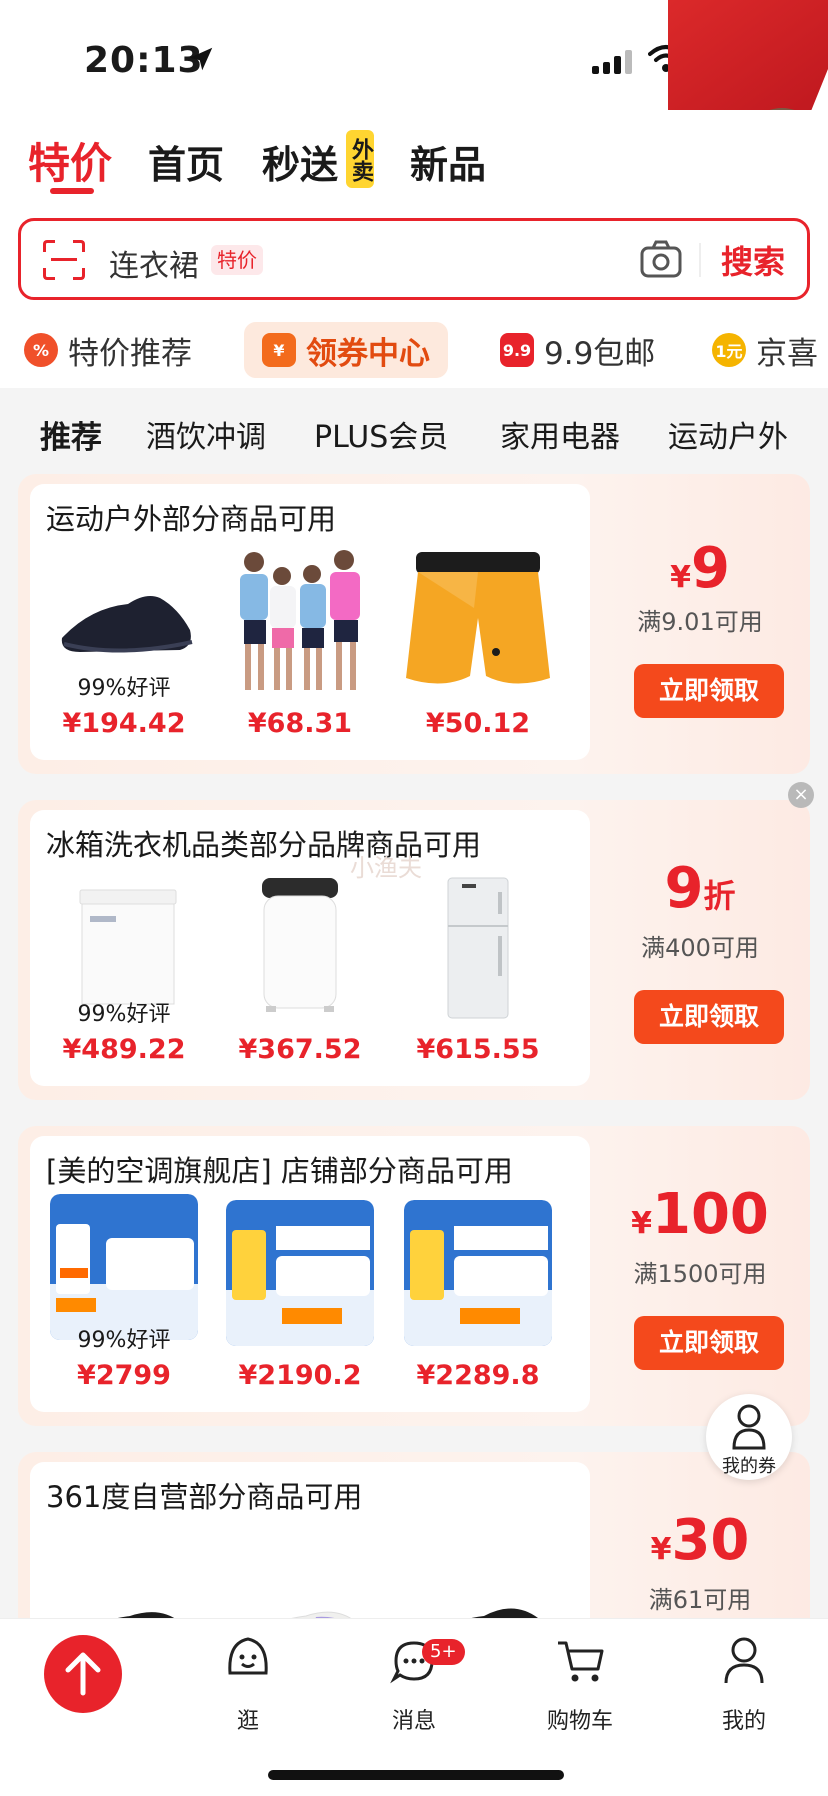 This screenshot has width=828, height=1796. What do you see at coordinates (237, 260) in the screenshot?
I see `search-tag: 特价` at bounding box center [237, 260].